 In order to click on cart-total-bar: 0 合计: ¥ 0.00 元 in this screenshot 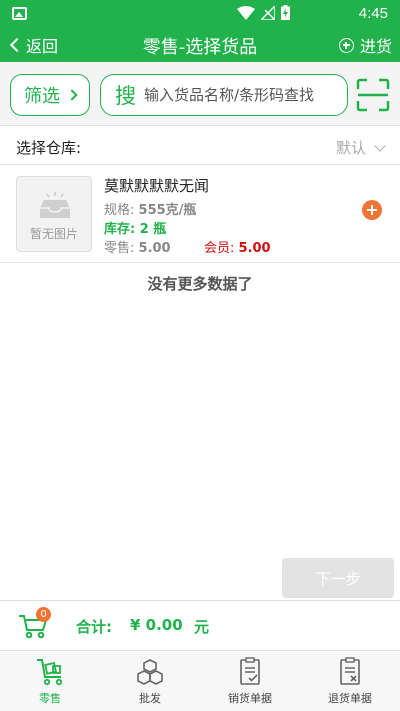, I will do `click(200, 625)`.